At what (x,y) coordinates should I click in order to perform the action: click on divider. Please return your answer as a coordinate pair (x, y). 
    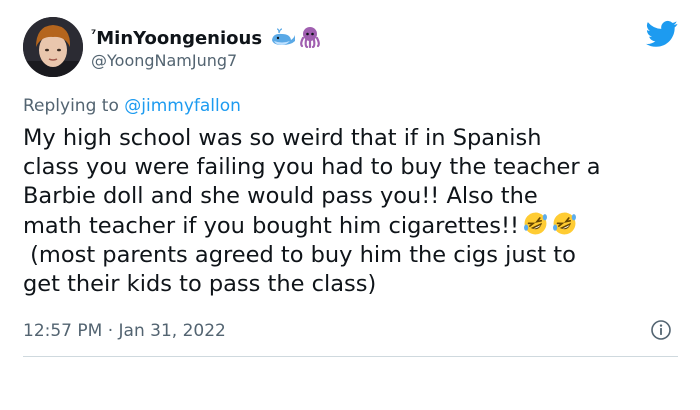
    Looking at the image, I should click on (350, 356).